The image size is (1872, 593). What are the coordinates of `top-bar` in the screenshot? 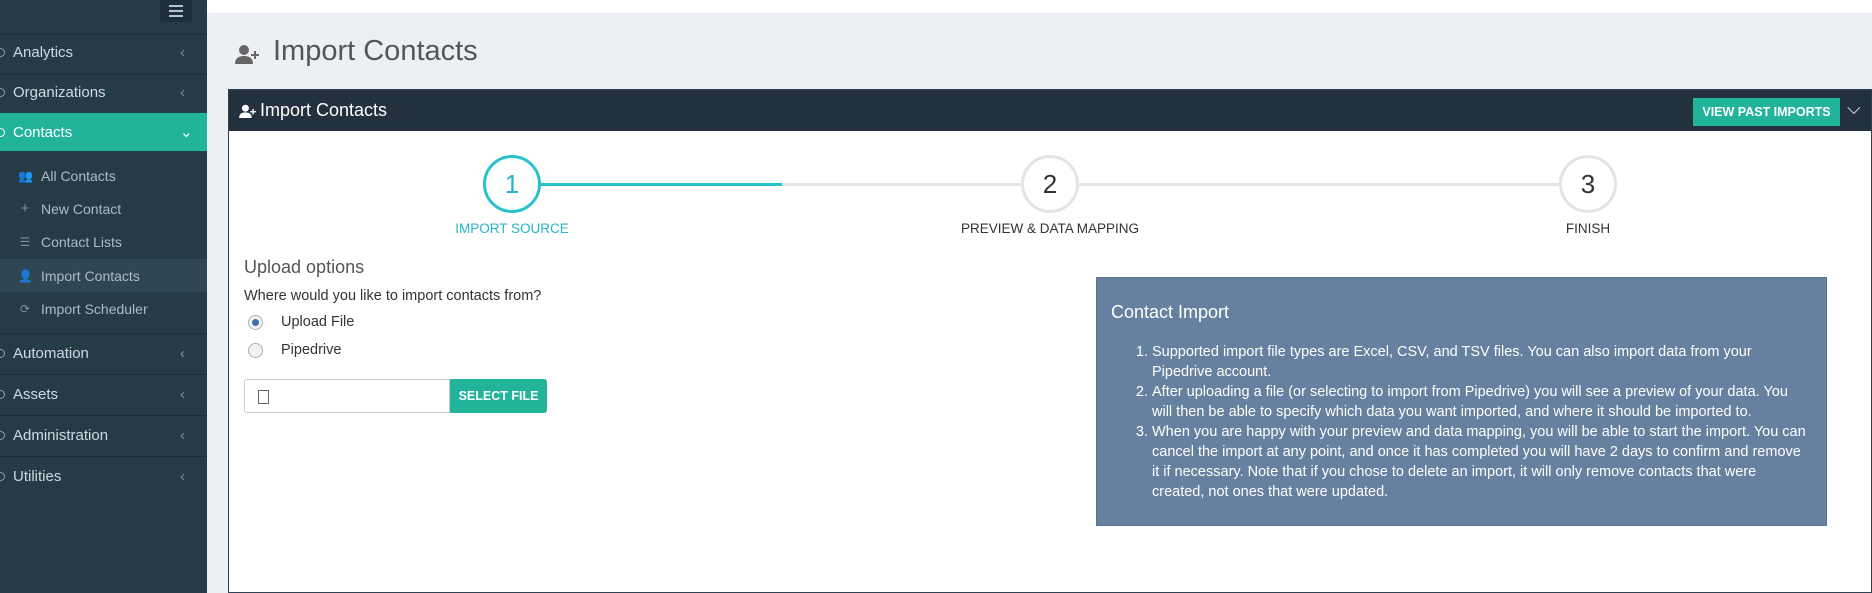 It's located at (1039, 6).